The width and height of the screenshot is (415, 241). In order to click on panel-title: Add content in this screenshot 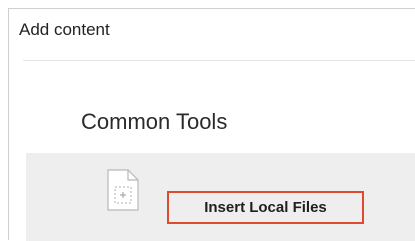, I will do `click(64, 29)`.